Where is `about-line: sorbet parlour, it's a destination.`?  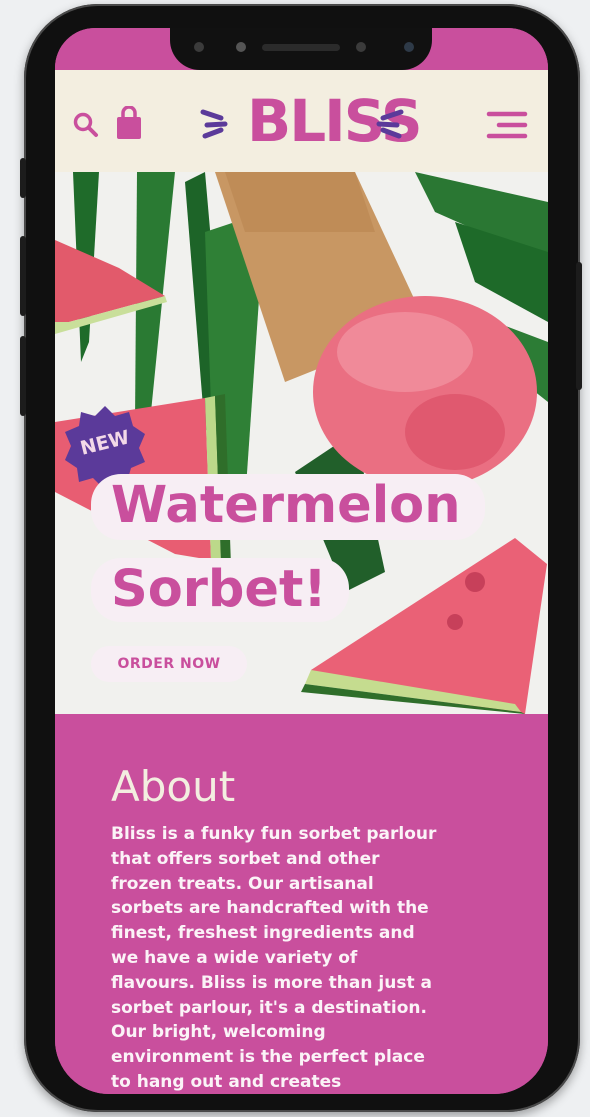 about-line: sorbet parlour, it's a destination. is located at coordinates (269, 1007).